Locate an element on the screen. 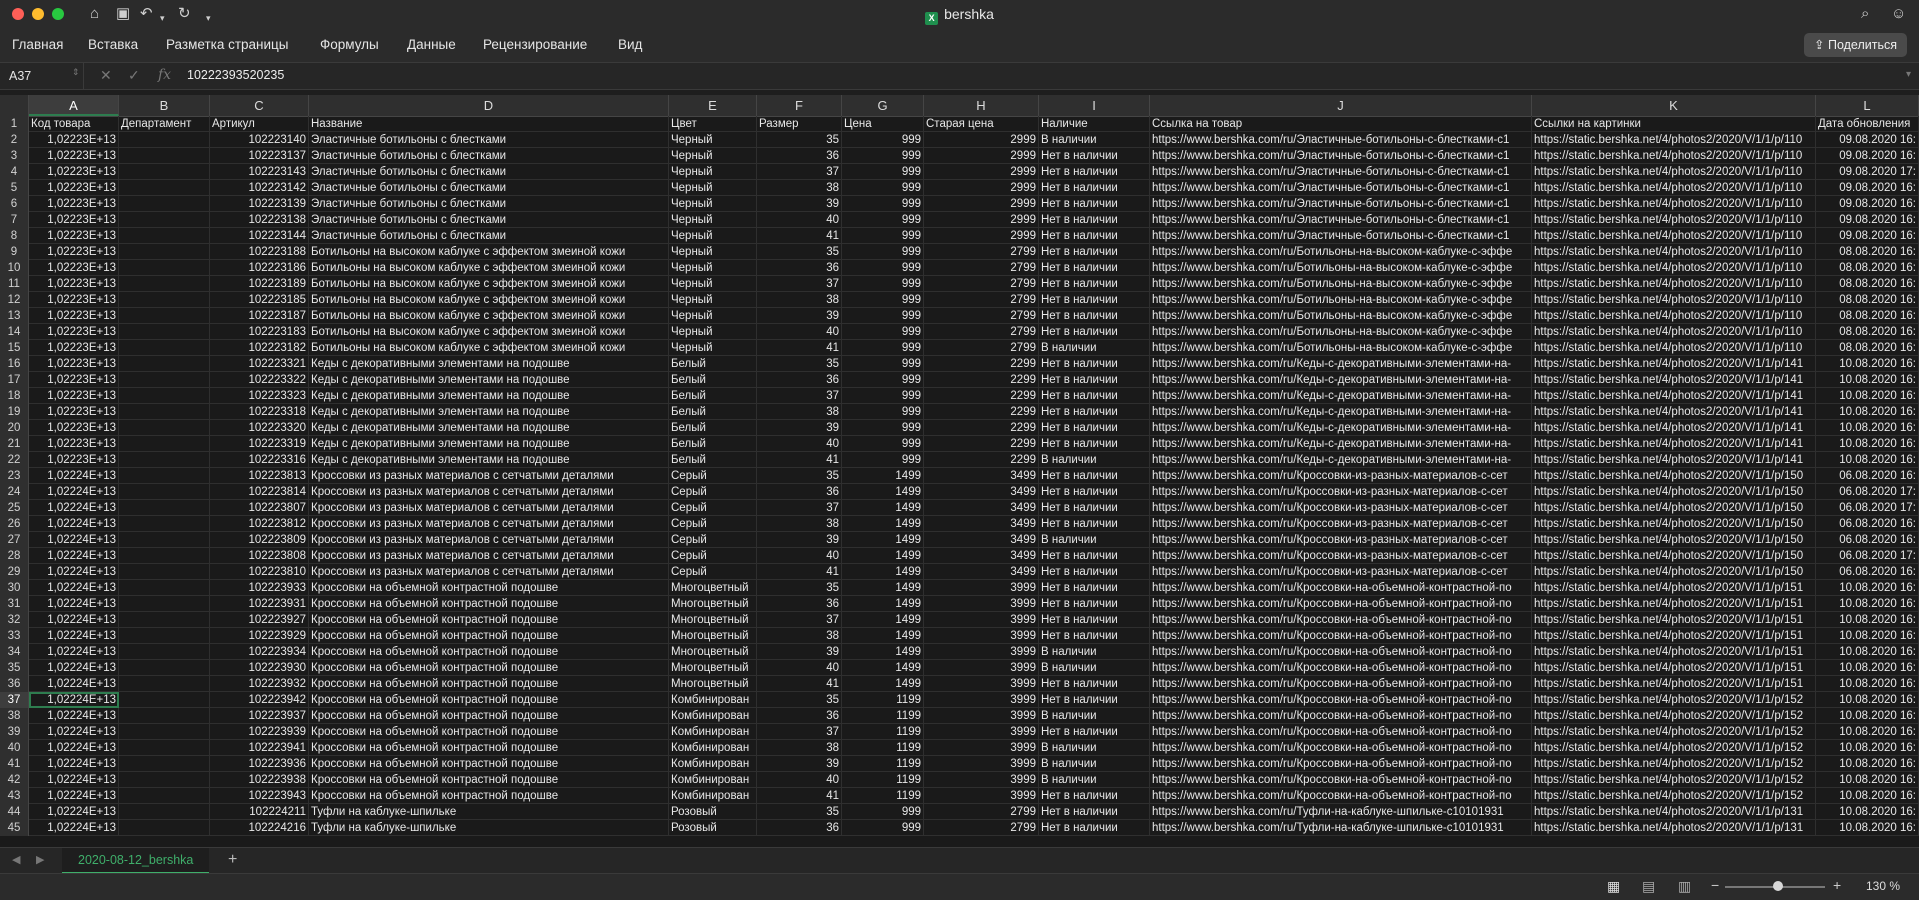  cell-article: 102223320 is located at coordinates (259, 428).